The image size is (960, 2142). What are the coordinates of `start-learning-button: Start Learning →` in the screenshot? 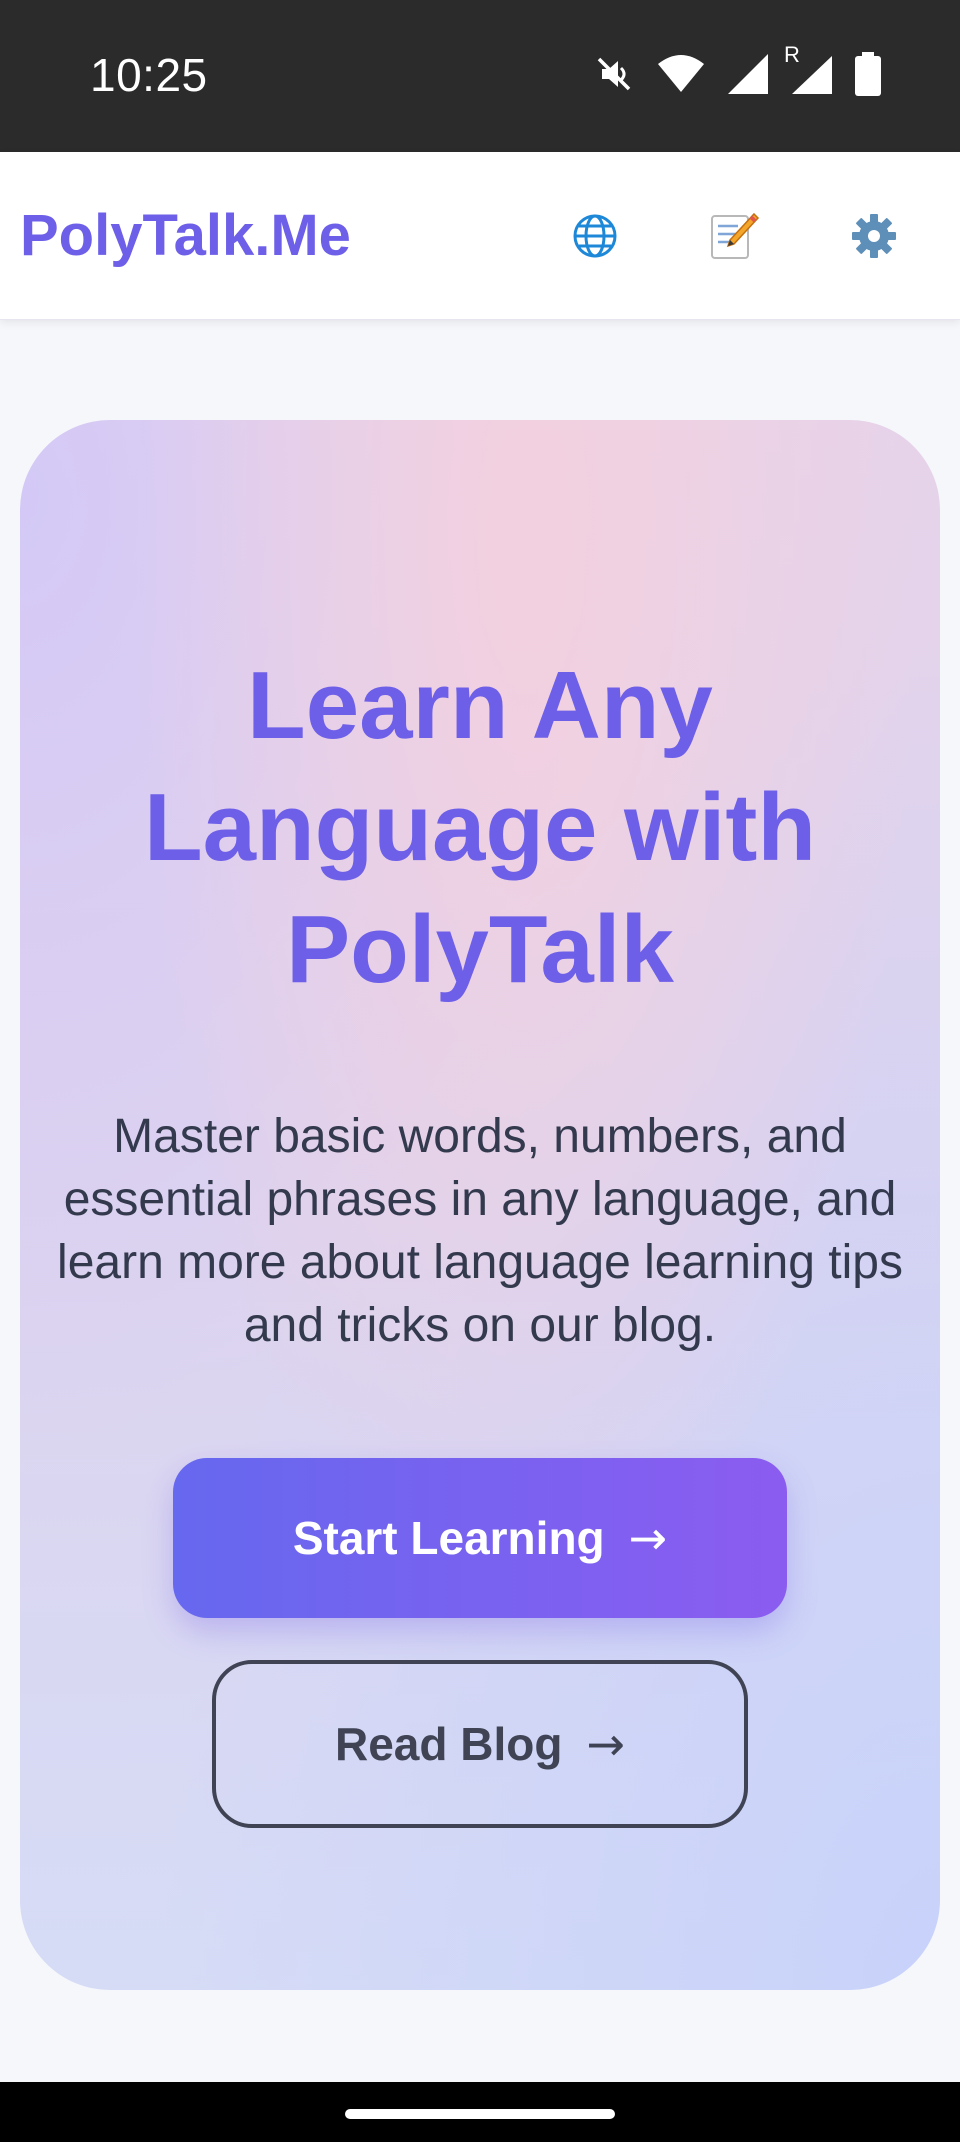 It's located at (480, 1538).